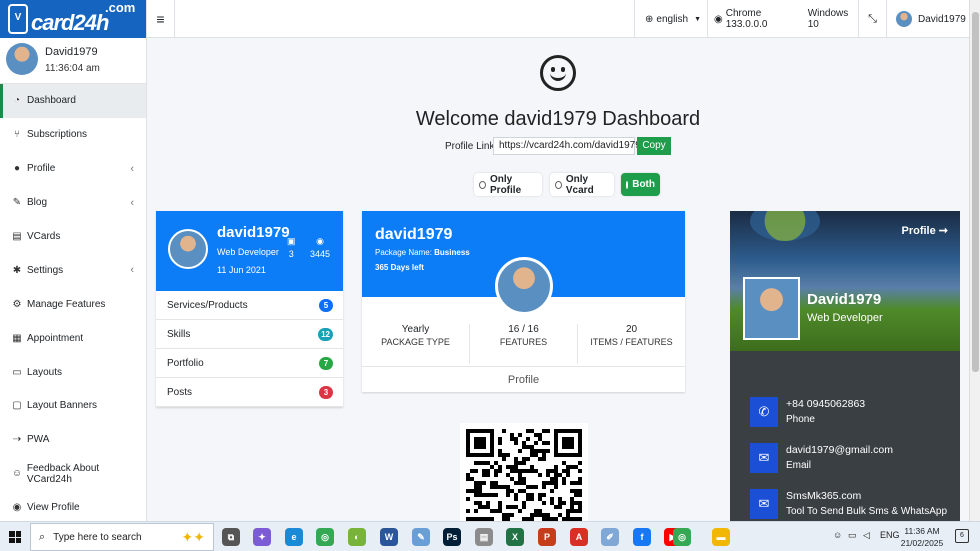 This screenshot has height=551, width=980. I want to click on volume-icon: ◁, so click(866, 535).